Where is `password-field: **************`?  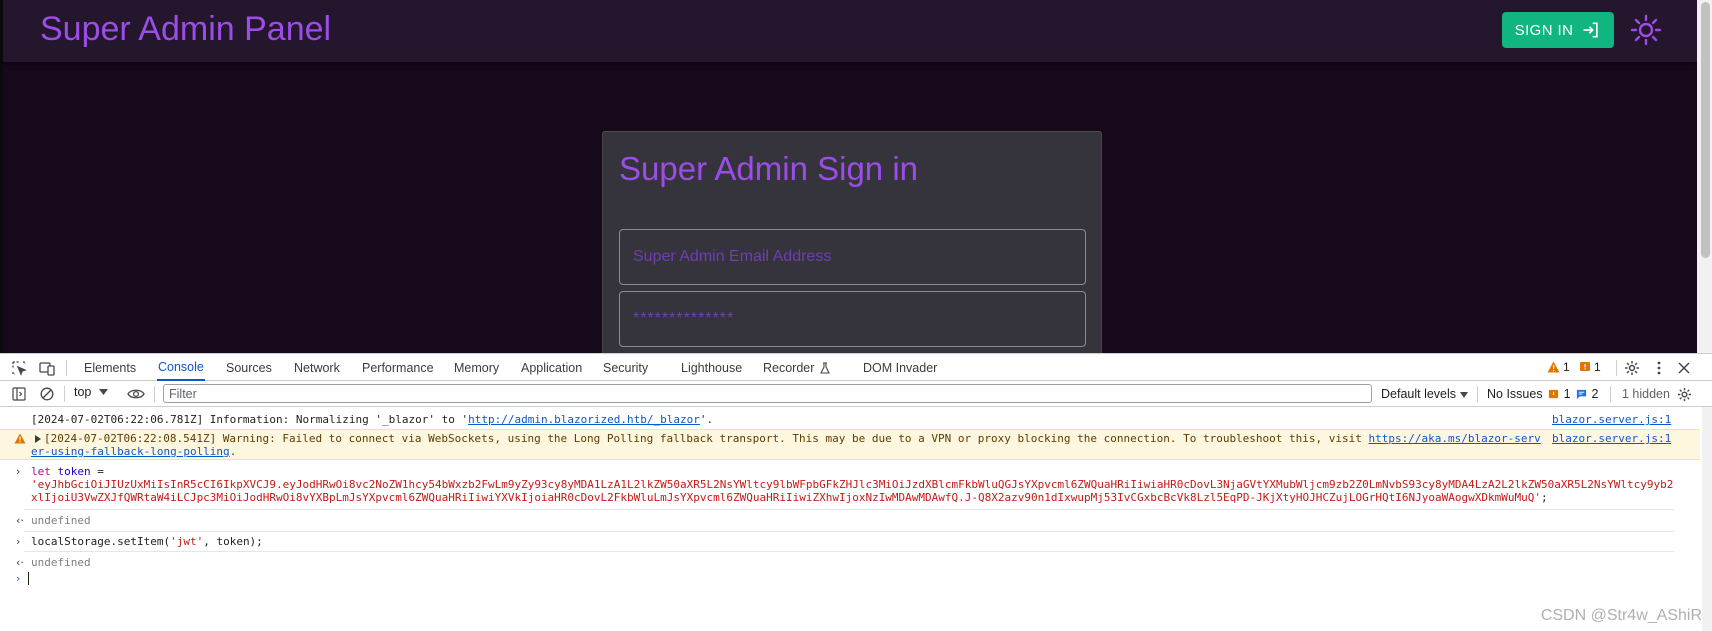 password-field: ************** is located at coordinates (852, 319).